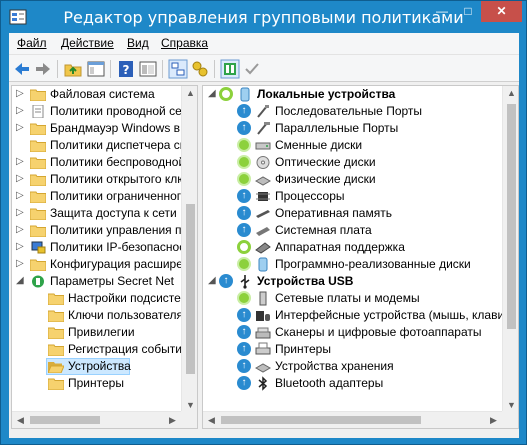  Describe the element at coordinates (138, 43) in the screenshot. I see `menu-view: Вид` at that location.